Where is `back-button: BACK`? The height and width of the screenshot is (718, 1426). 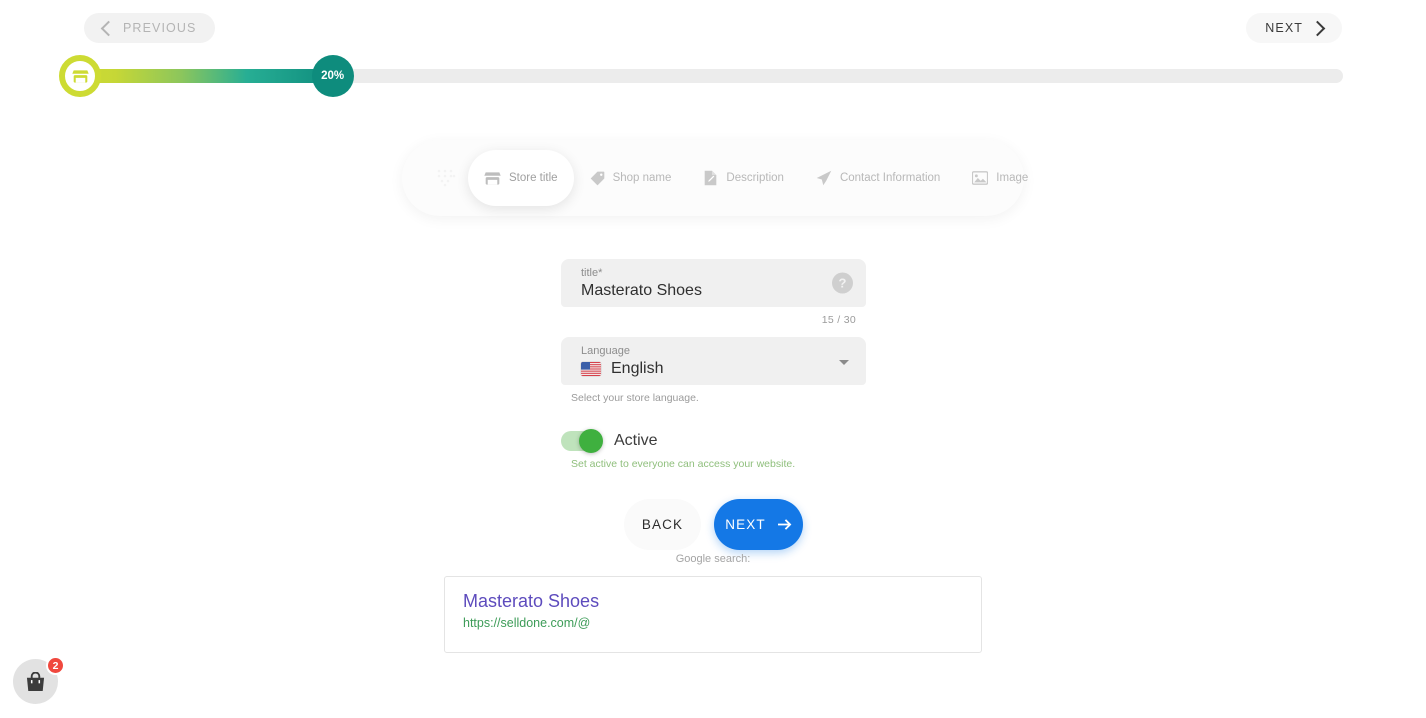
back-button: BACK is located at coordinates (662, 524).